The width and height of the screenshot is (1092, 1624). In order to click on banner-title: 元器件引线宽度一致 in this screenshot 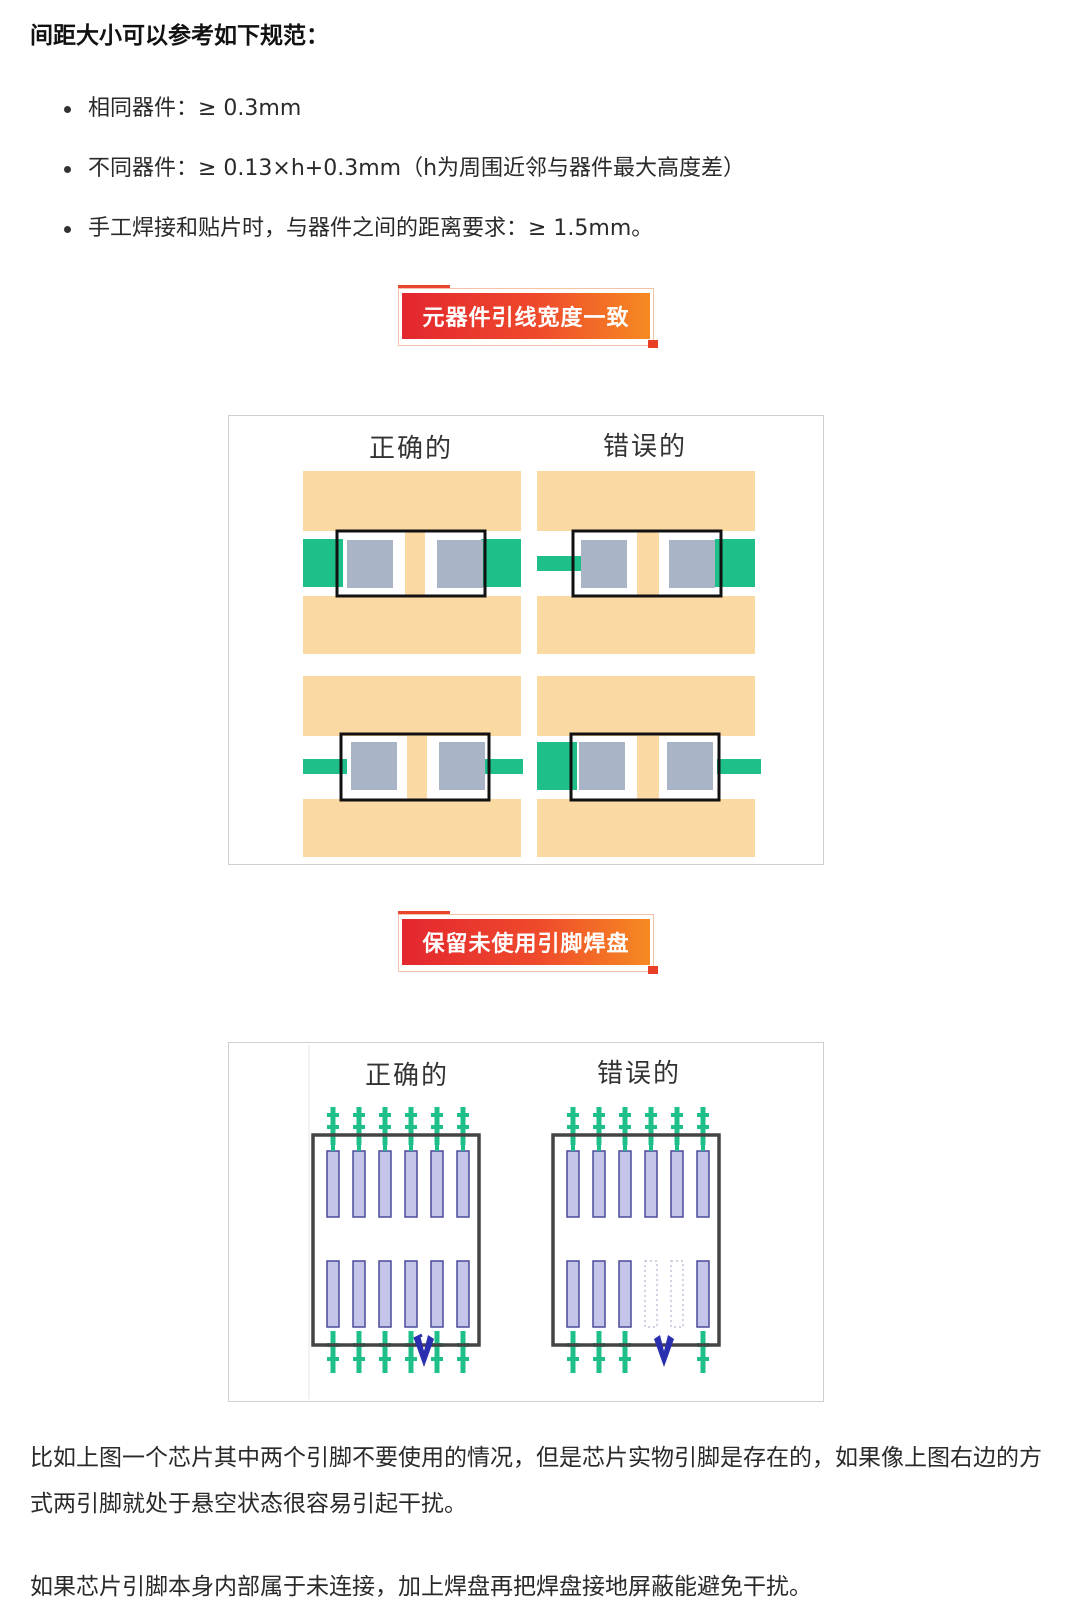, I will do `click(526, 316)`.